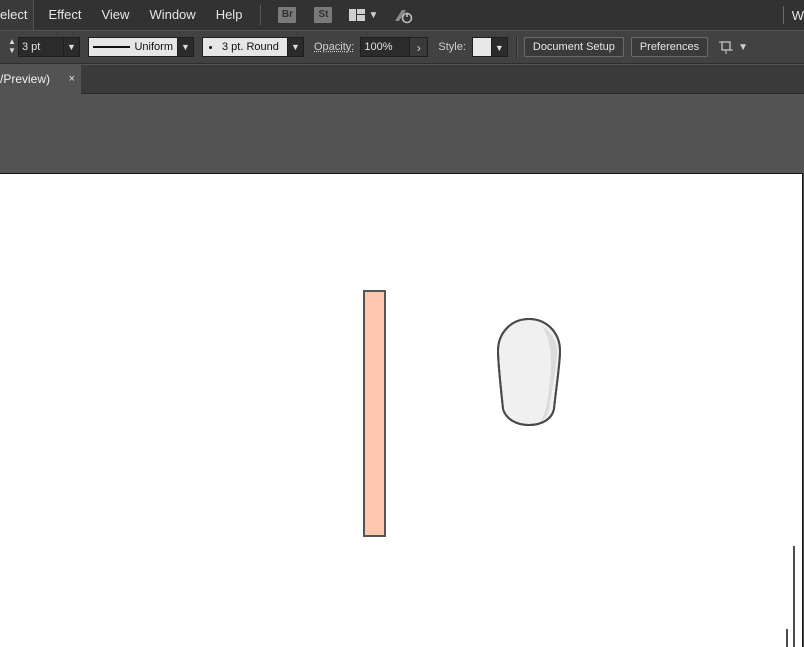  I want to click on workspace-layout-icon, so click(357, 15).